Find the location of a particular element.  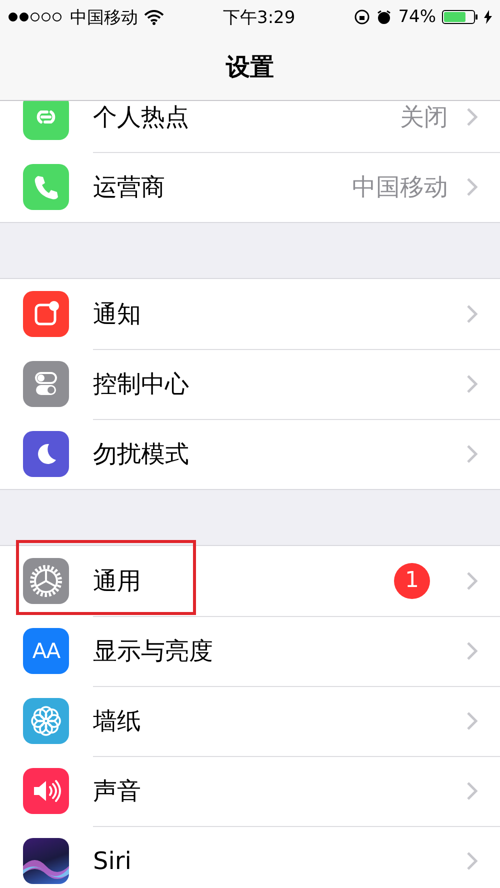

sound-icon is located at coordinates (46, 791).